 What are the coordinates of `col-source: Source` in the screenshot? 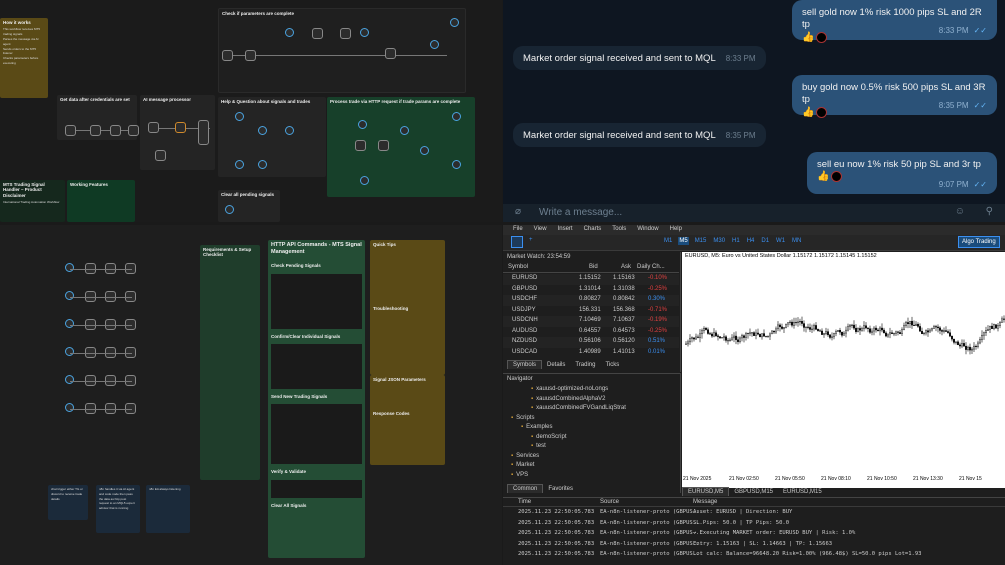 It's located at (609, 502).